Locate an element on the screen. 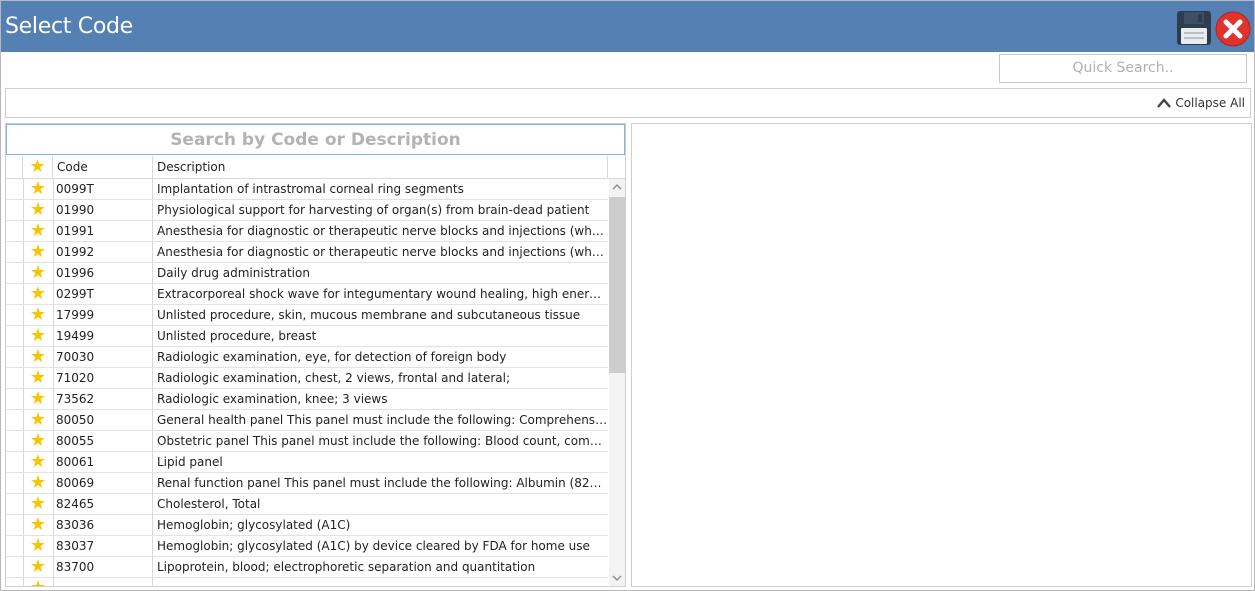 The height and width of the screenshot is (591, 1255). save-button is located at coordinates (1194, 28).